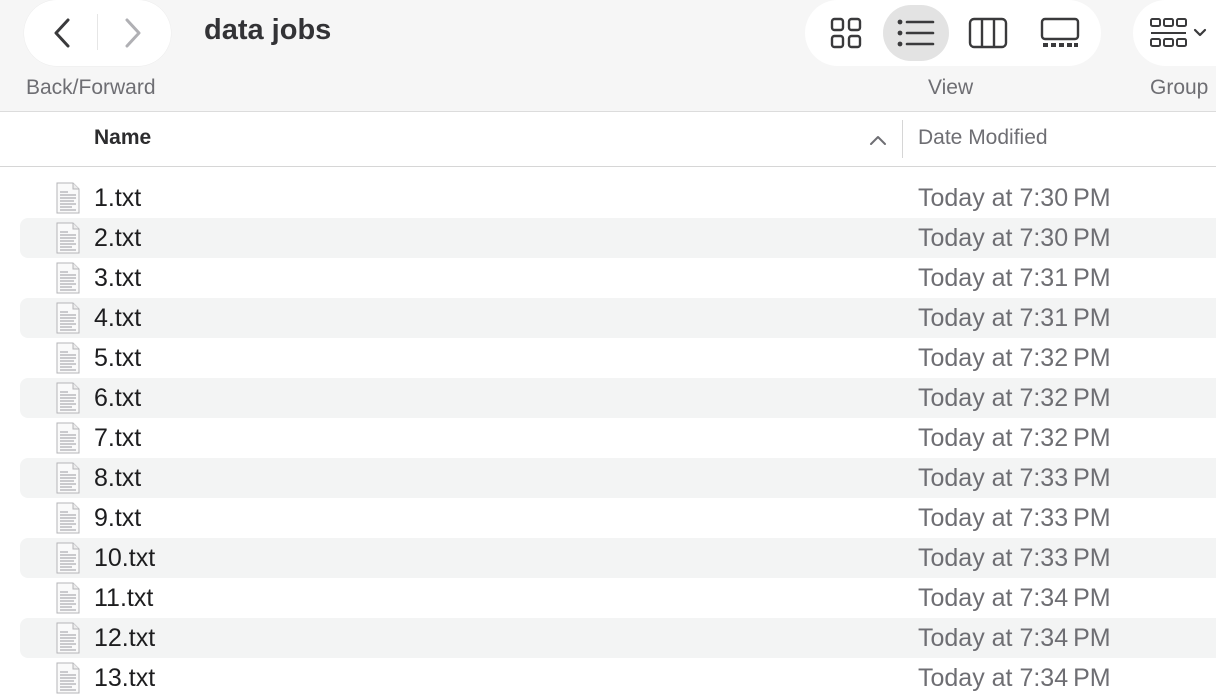 The width and height of the screenshot is (1216, 694). What do you see at coordinates (125, 558) in the screenshot?
I see `file-name: 10.txt` at bounding box center [125, 558].